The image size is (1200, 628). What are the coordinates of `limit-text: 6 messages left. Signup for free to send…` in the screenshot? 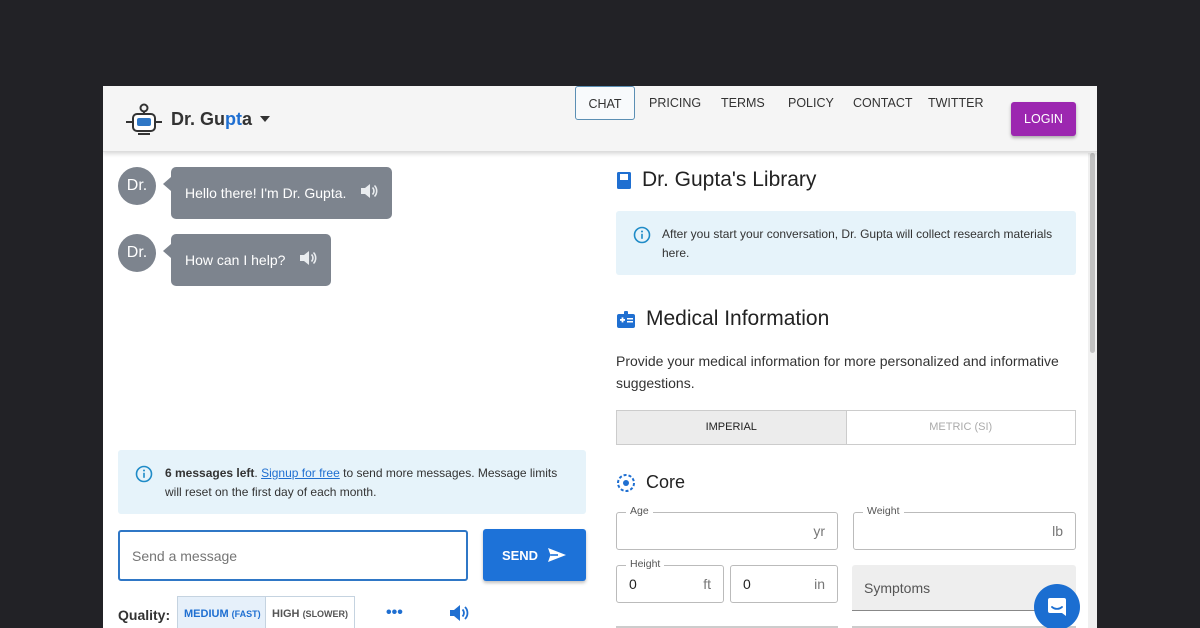 It's located at (361, 482).